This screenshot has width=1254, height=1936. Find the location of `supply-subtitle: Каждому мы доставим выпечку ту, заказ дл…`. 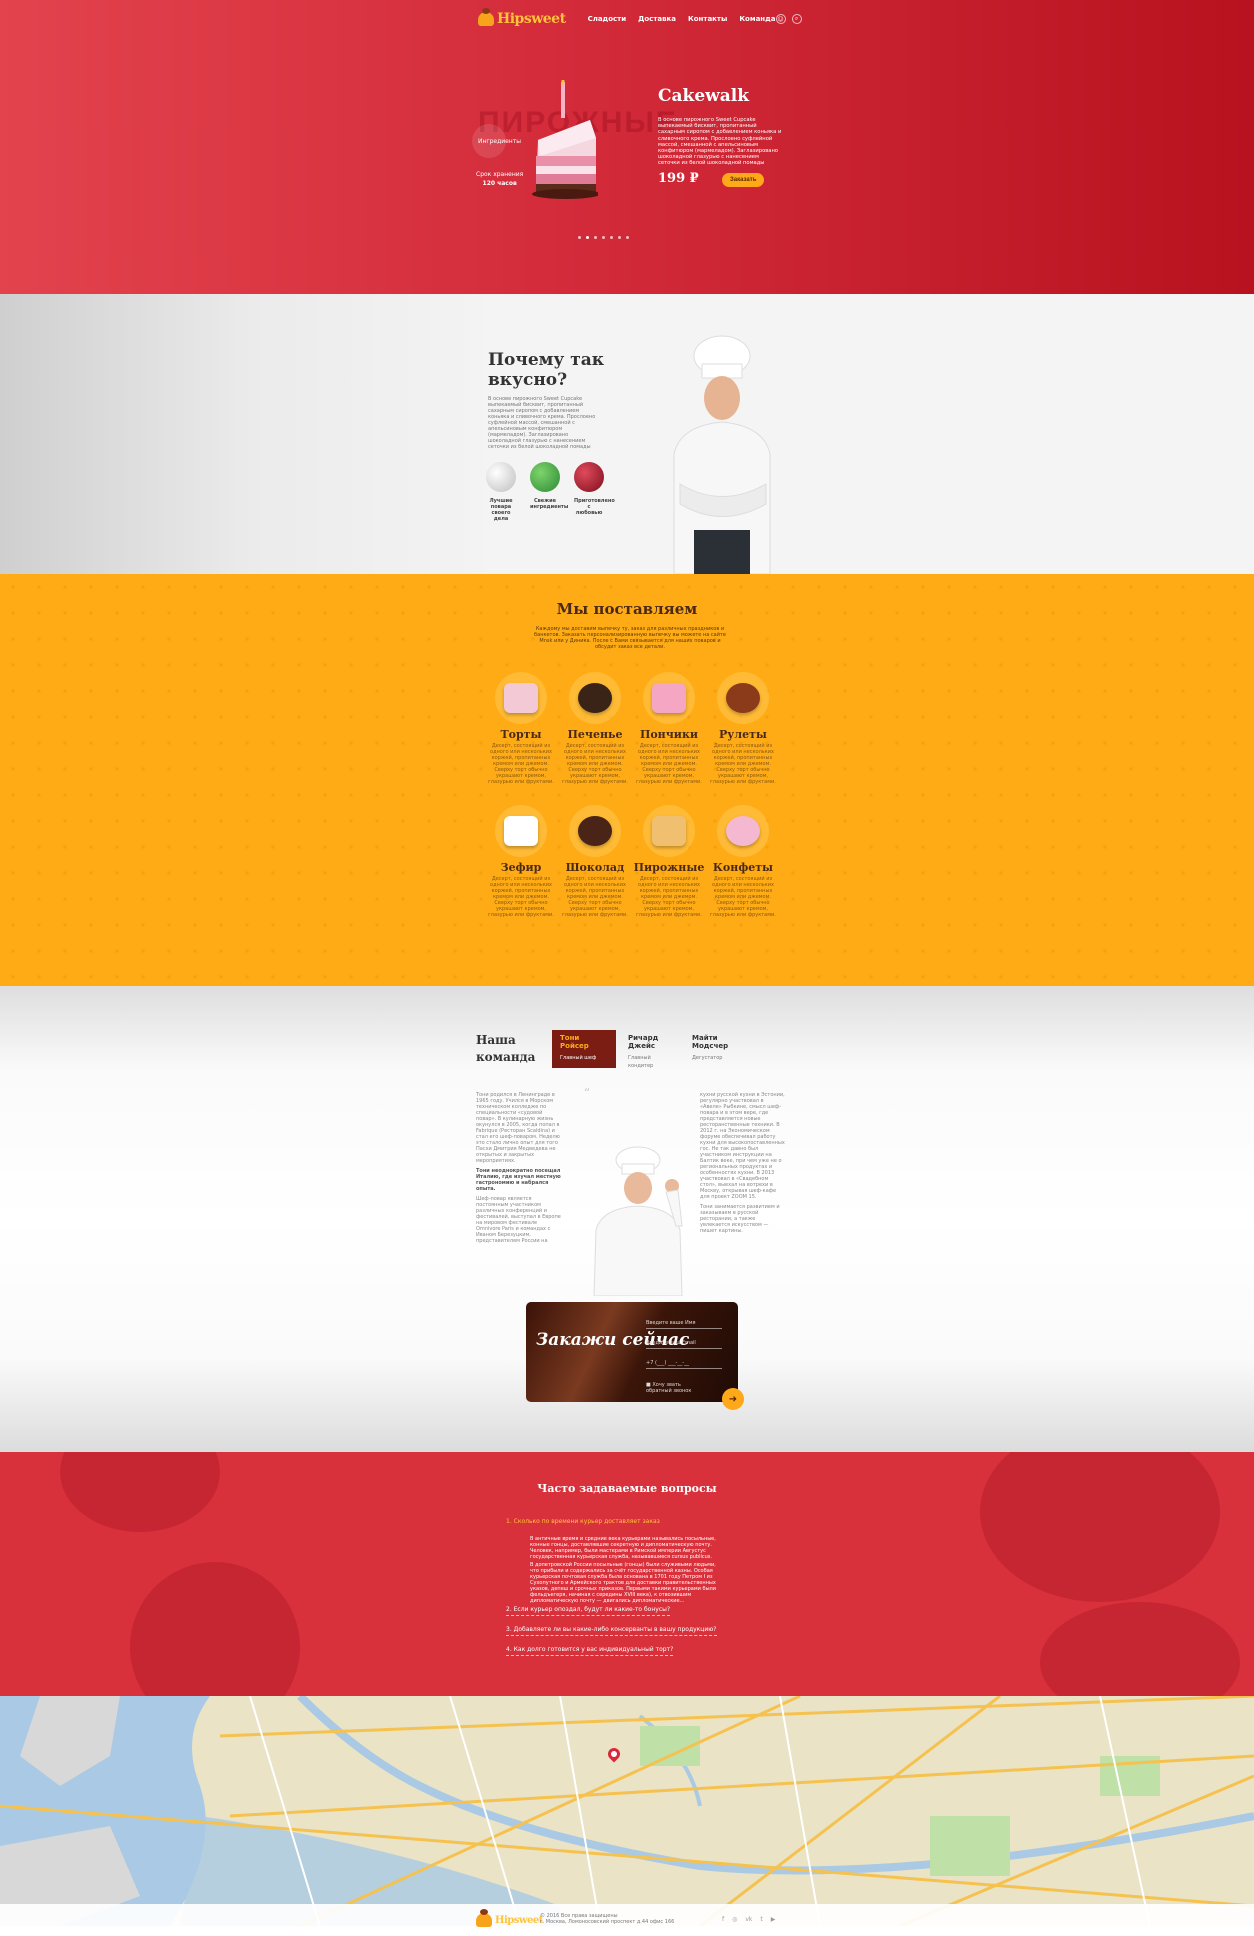

supply-subtitle: Каждому мы доставим выпечку ту, заказ дл… is located at coordinates (630, 638).